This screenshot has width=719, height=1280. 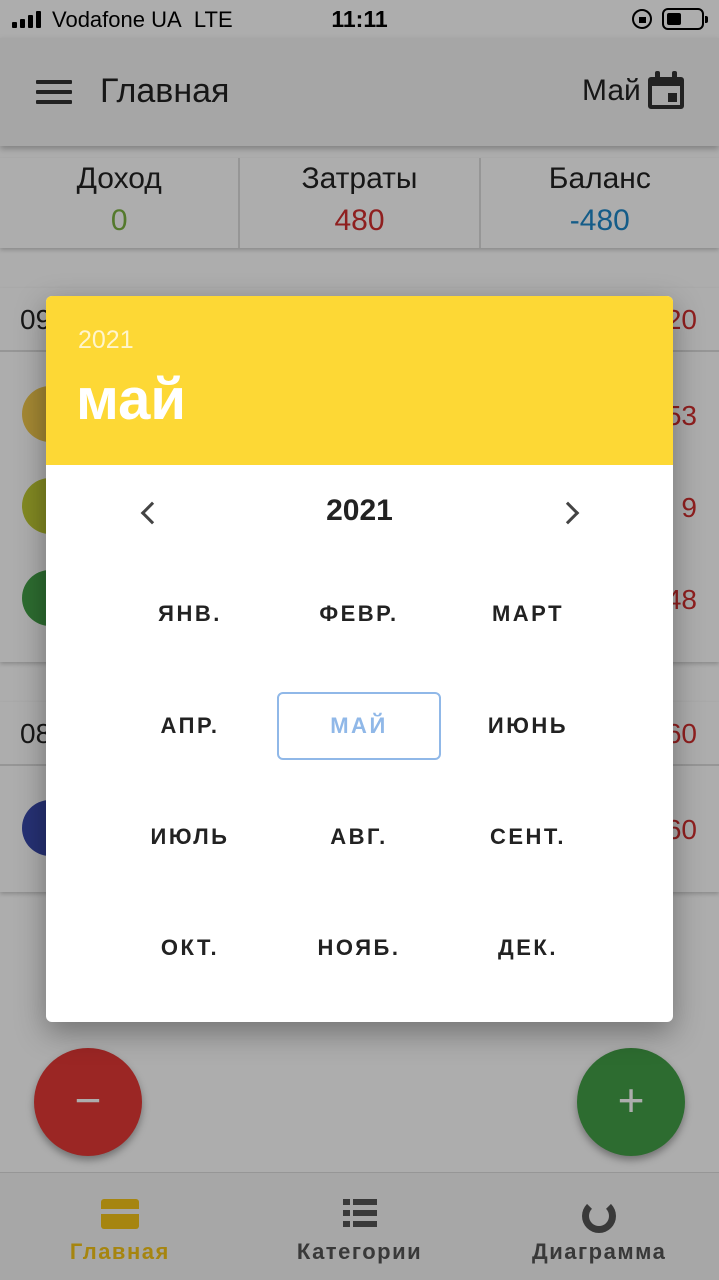 What do you see at coordinates (528, 948) in the screenshot?
I see `month-cell: ДЕК.` at bounding box center [528, 948].